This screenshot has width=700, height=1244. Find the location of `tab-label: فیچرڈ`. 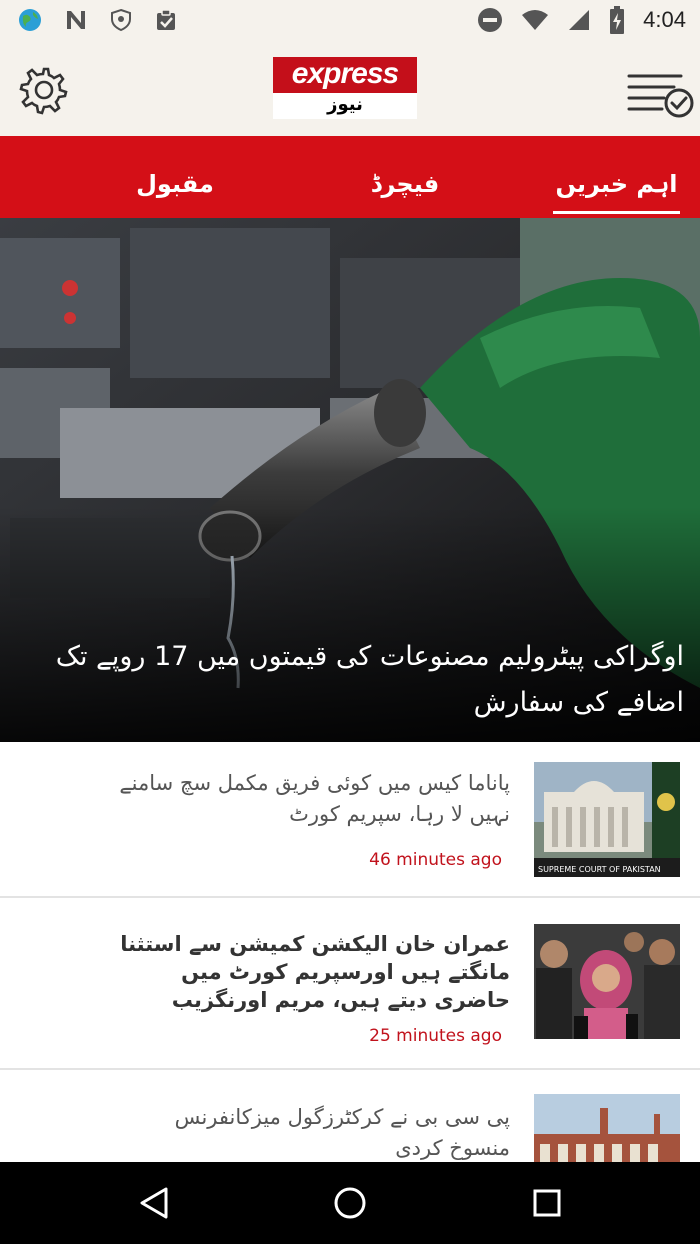

tab-label: فیچرڈ is located at coordinates (405, 184).